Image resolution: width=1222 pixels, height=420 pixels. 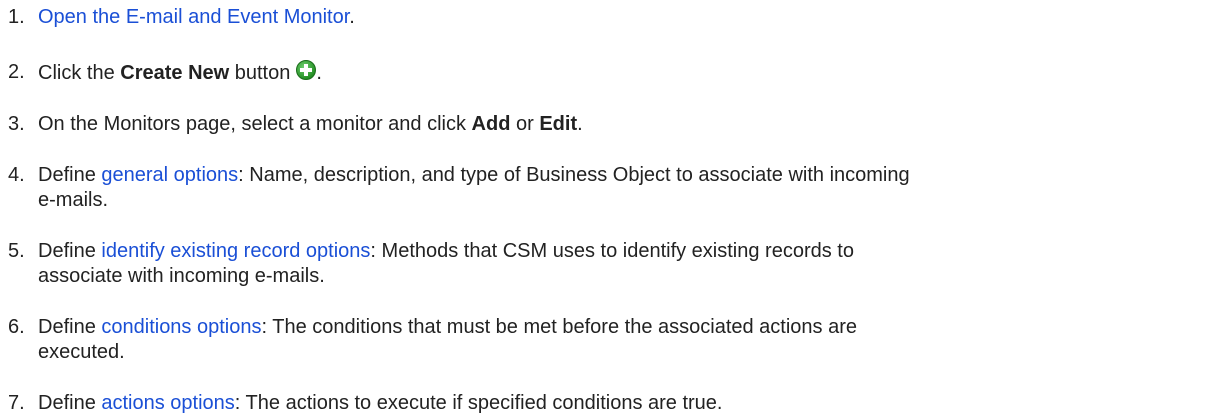 I want to click on step-number: 3., so click(x=16, y=124).